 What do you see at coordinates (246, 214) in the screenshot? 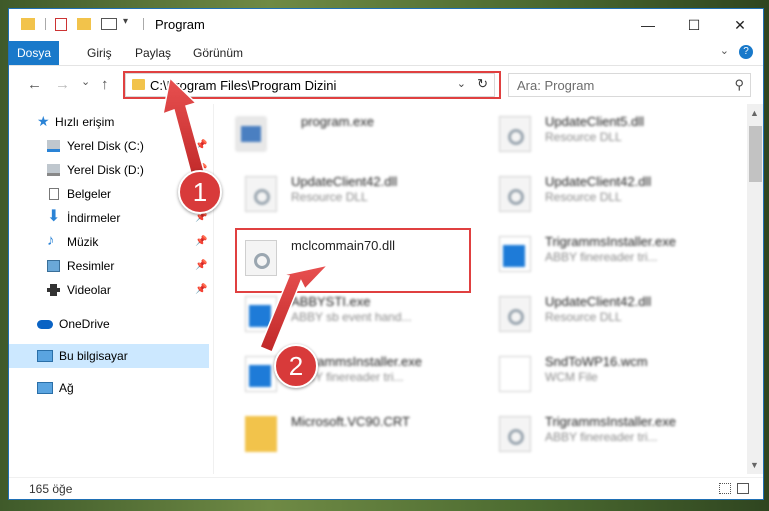
I see `annotation-arrows` at bounding box center [246, 214].